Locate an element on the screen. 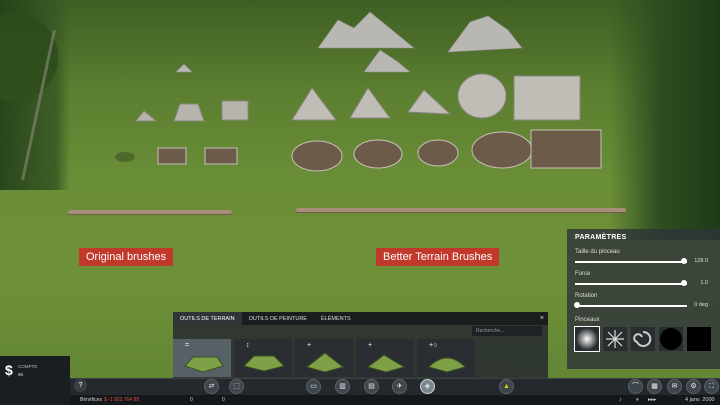  ridge-original is located at coordinates (150, 212).